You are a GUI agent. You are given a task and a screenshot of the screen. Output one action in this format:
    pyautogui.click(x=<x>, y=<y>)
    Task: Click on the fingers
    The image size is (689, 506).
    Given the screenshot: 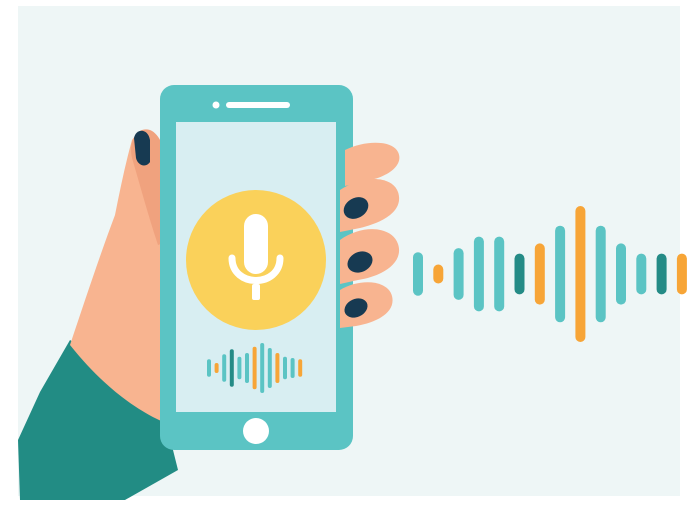 What is the action you would take?
    pyautogui.click(x=370, y=235)
    